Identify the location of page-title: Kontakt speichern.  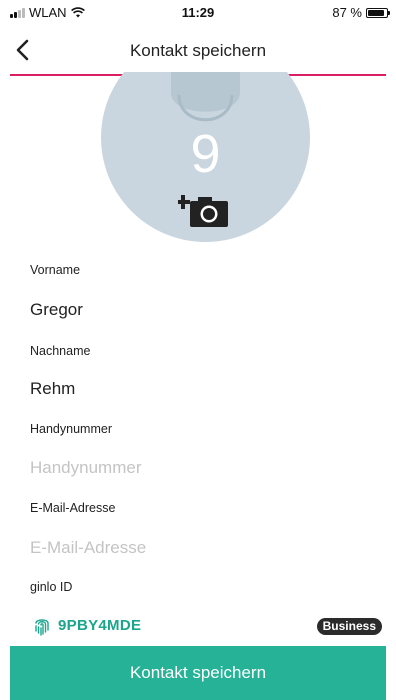
(198, 50).